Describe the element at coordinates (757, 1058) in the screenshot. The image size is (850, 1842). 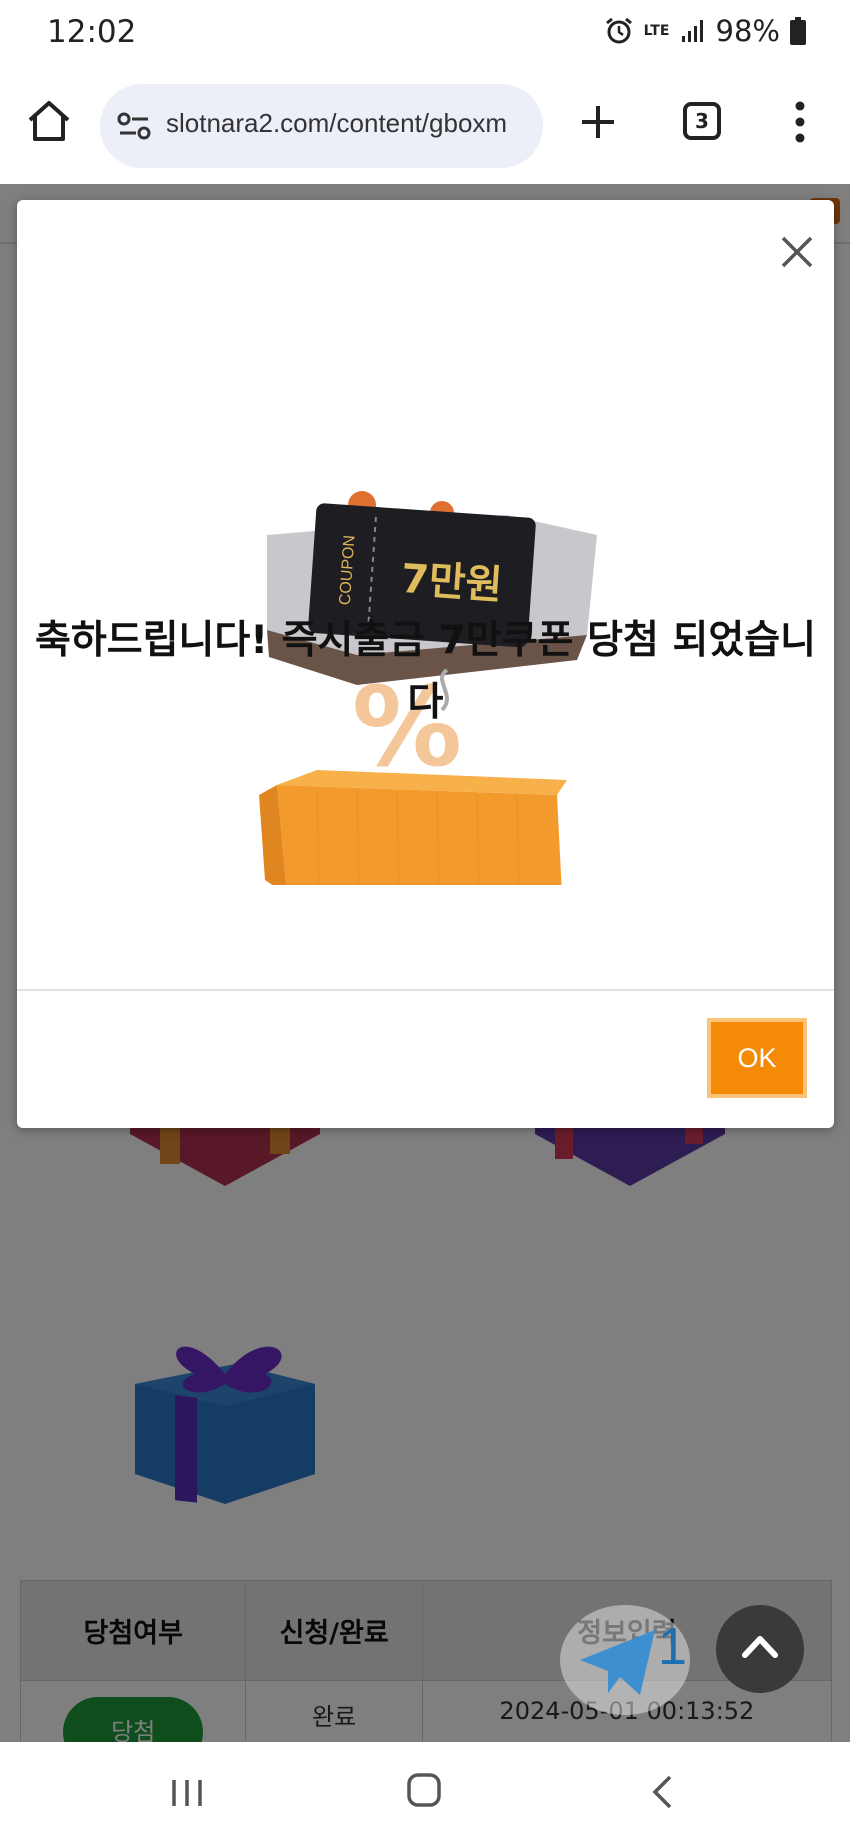
I see `ok-button: OK` at that location.